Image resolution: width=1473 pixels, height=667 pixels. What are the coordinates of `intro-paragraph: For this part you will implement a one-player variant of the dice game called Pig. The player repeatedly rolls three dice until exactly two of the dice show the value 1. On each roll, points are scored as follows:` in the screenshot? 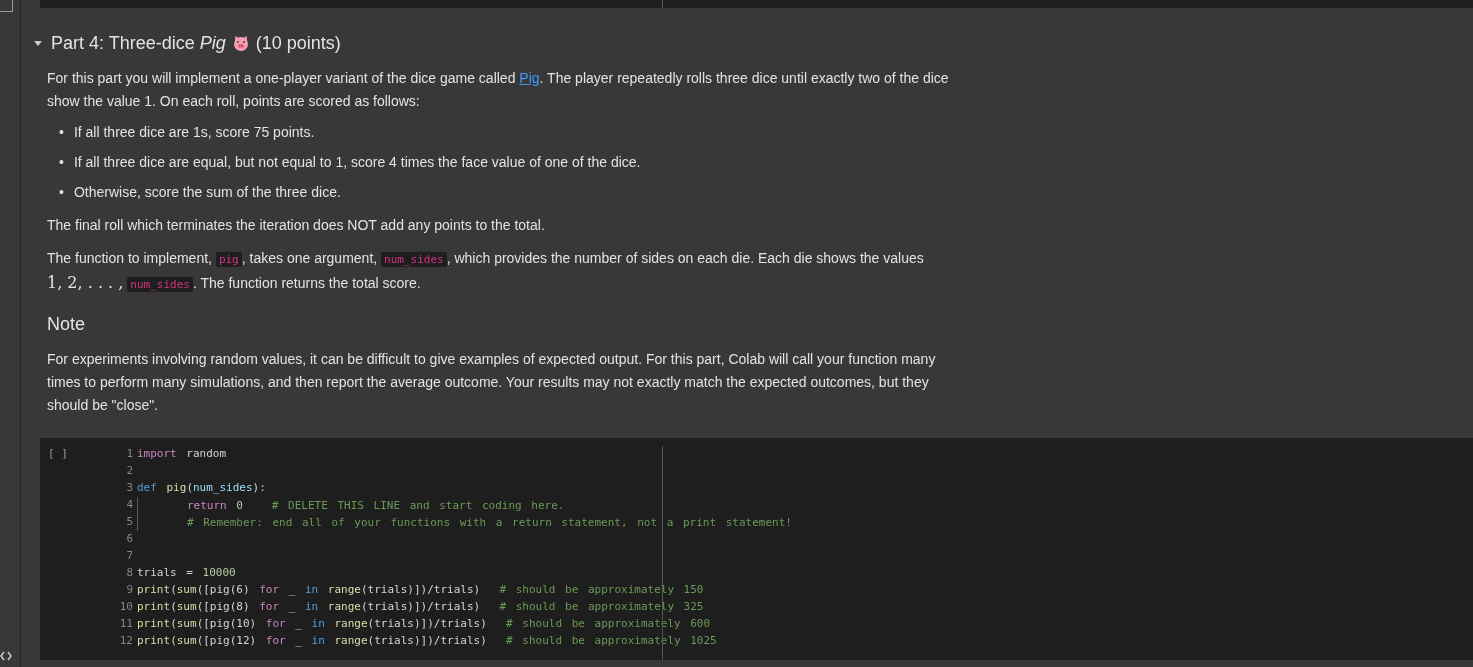 It's located at (498, 89).